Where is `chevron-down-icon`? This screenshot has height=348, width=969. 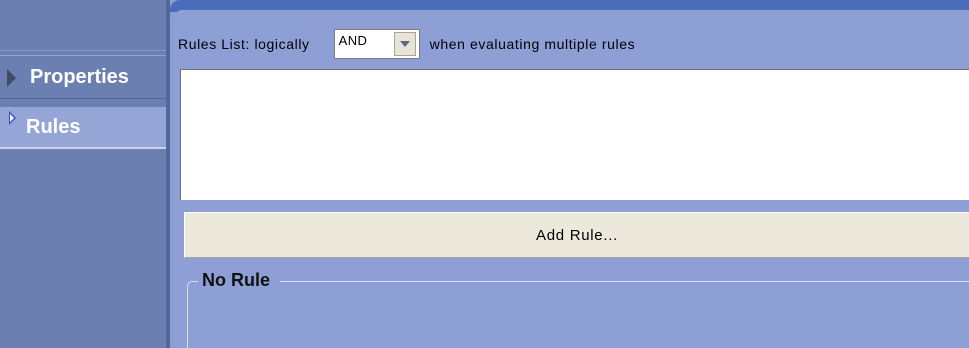 chevron-down-icon is located at coordinates (404, 44).